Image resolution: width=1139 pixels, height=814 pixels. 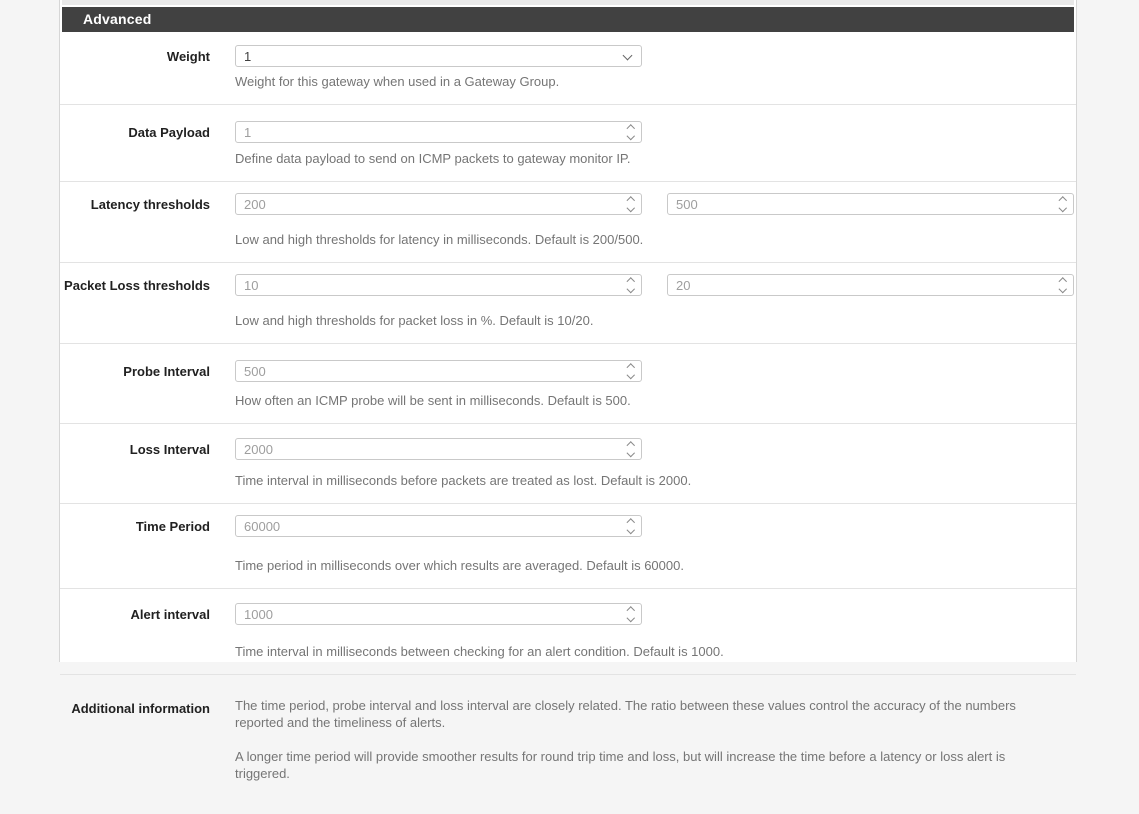 What do you see at coordinates (438, 132) in the screenshot?
I see `data-payload-input` at bounding box center [438, 132].